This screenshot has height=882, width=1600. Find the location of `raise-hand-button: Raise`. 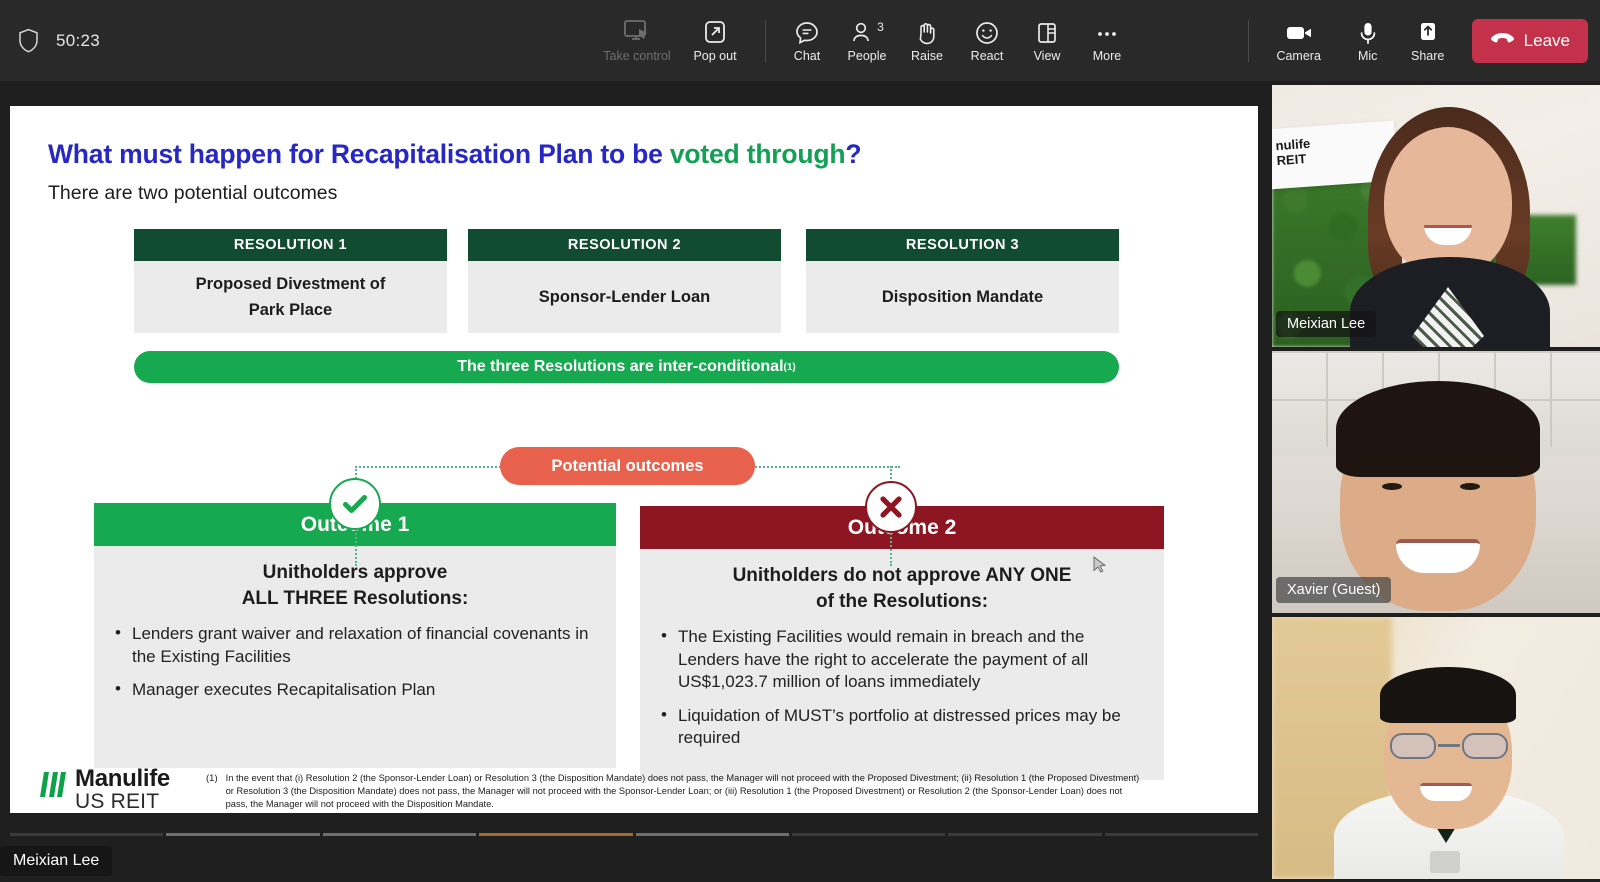

raise-hand-button: Raise is located at coordinates (927, 41).